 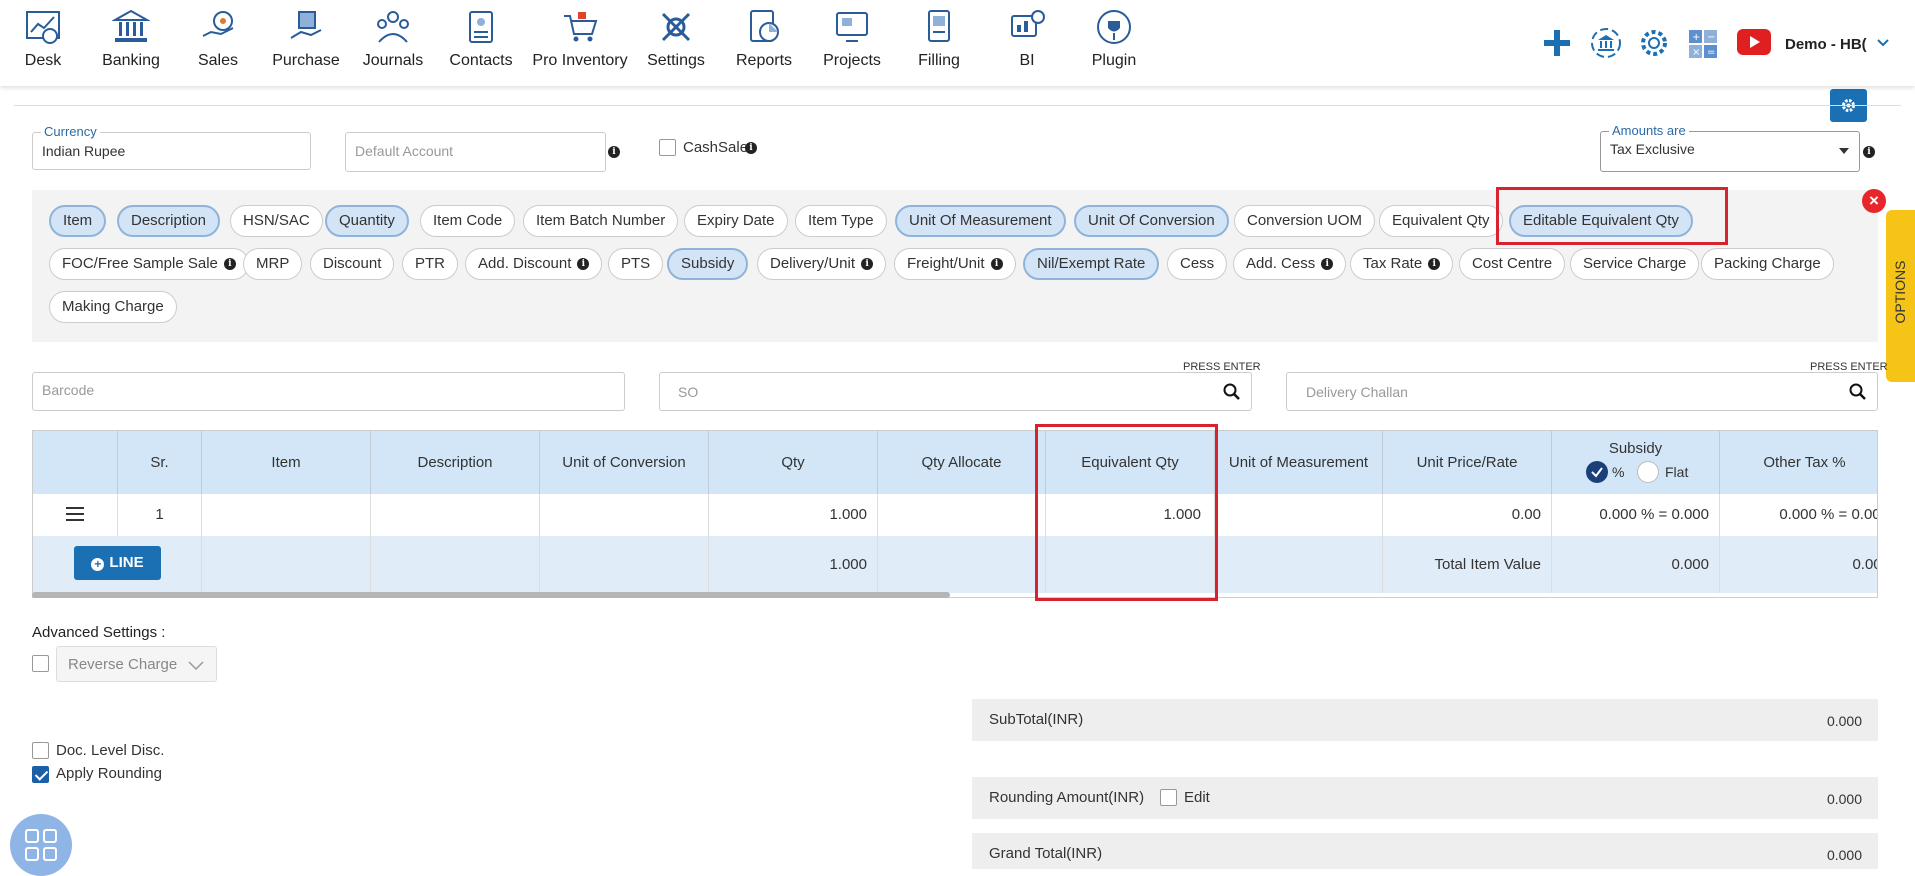 I want to click on subsidy-flat-radio, so click(x=1648, y=472).